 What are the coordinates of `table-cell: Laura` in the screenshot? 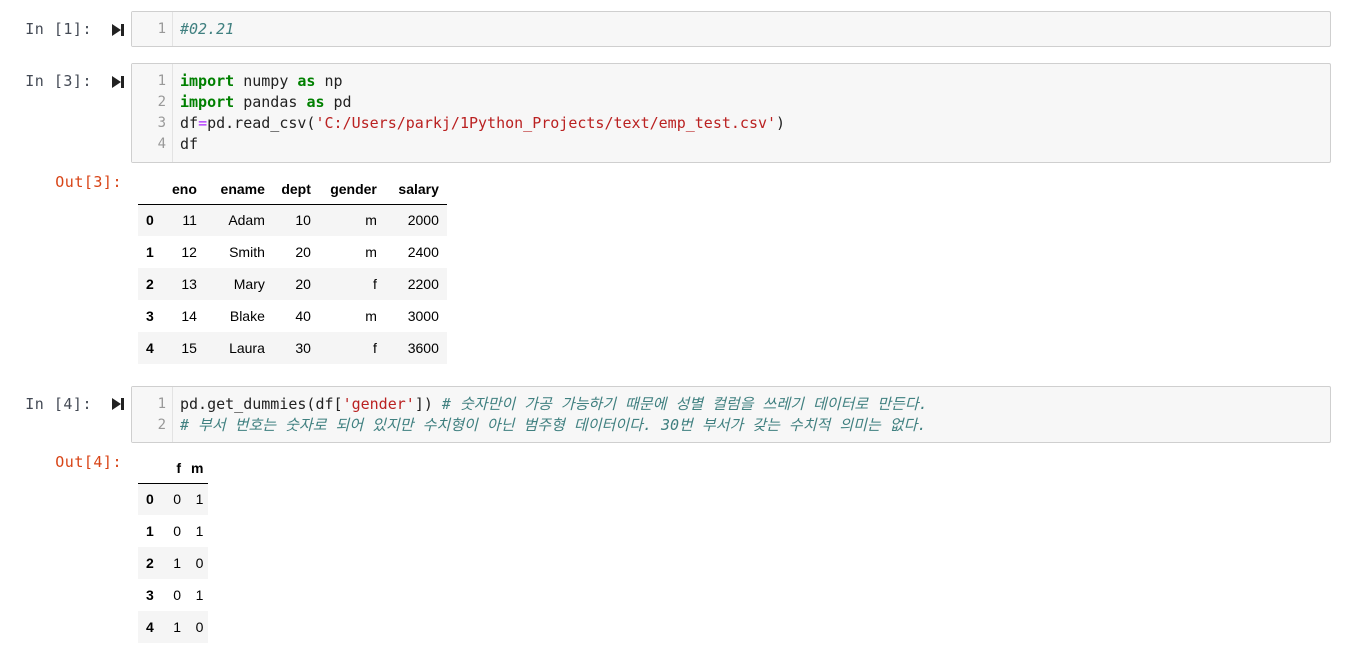 It's located at (247, 348).